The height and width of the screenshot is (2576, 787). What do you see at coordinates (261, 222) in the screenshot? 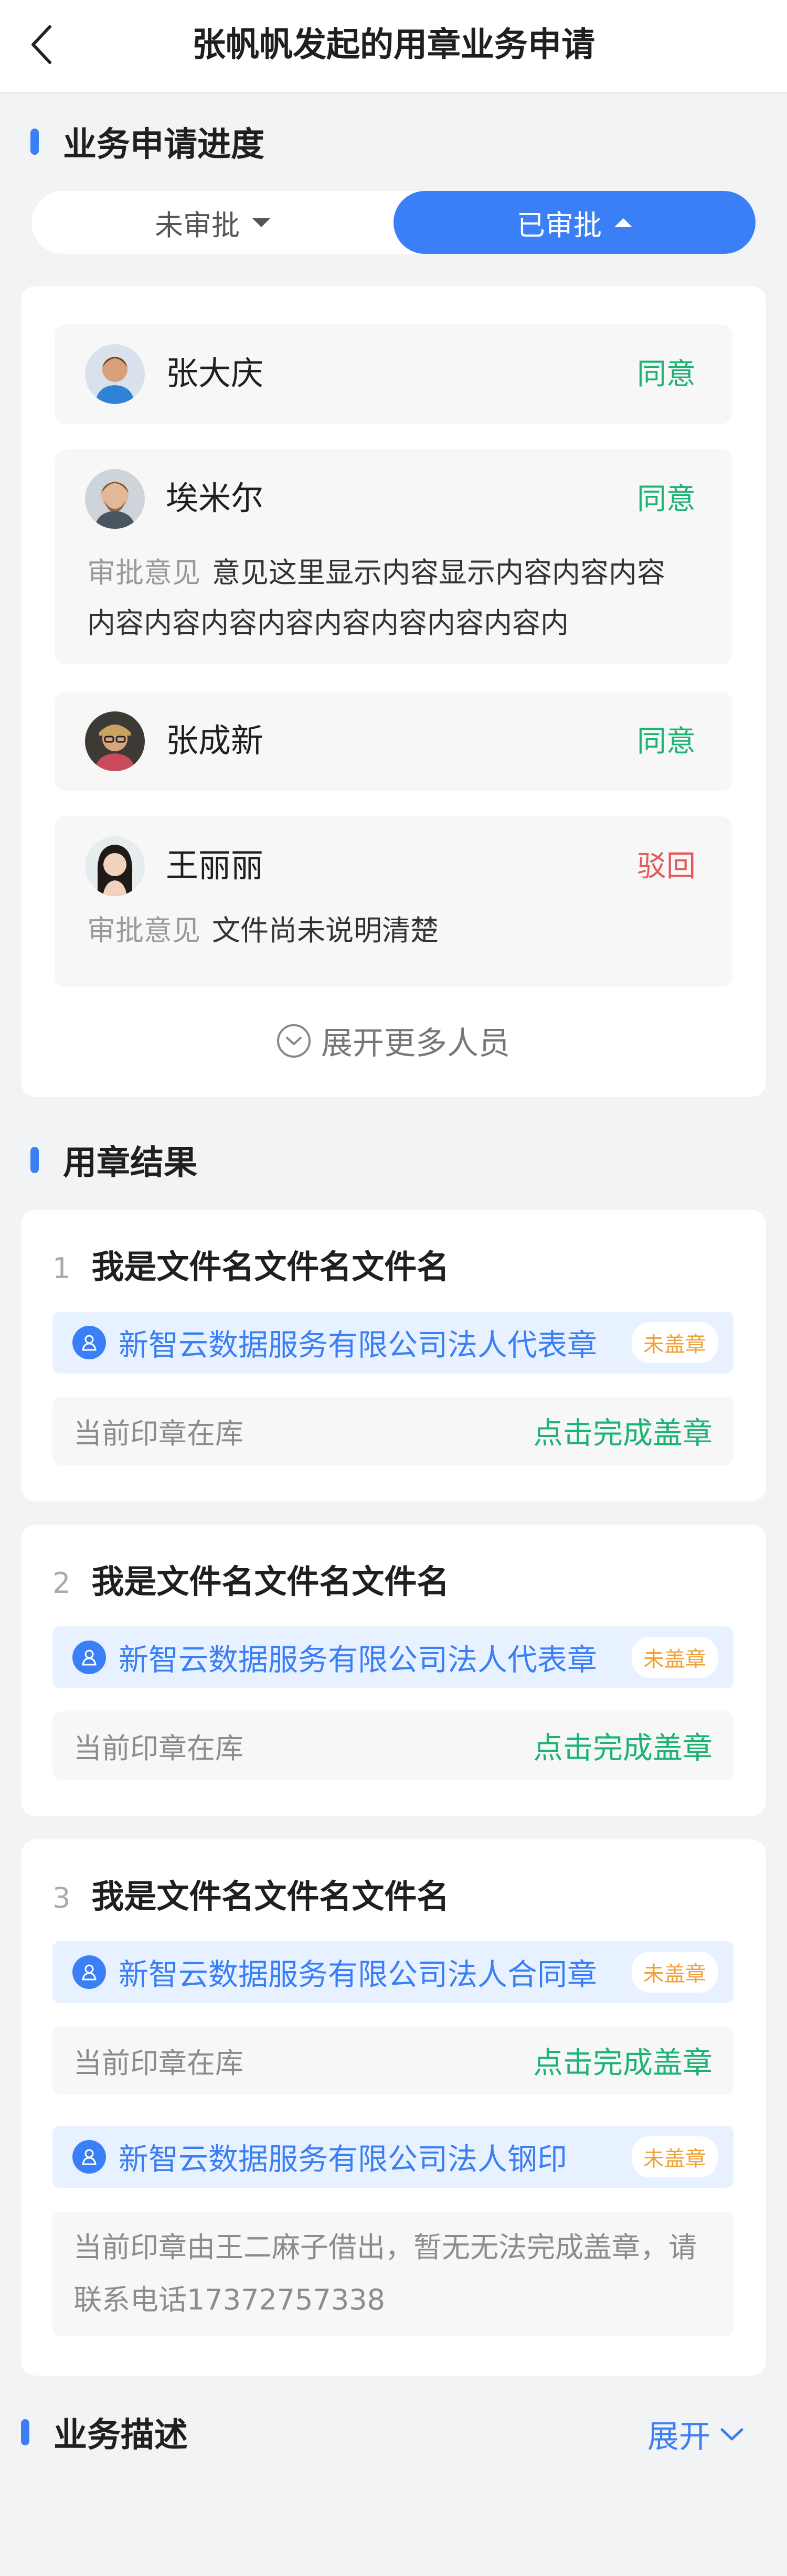
I see `caret-down-icon` at bounding box center [261, 222].